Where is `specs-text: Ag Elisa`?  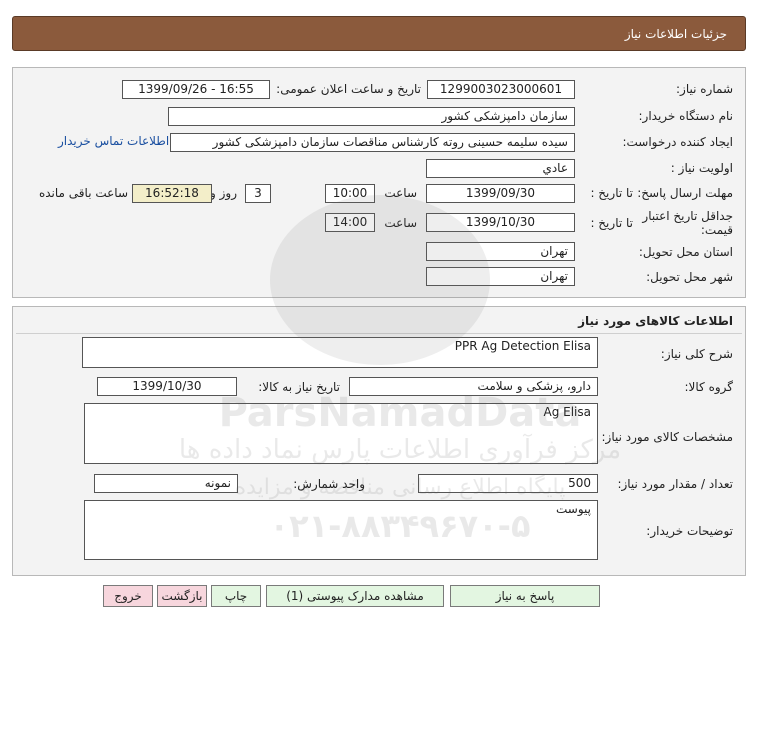 specs-text: Ag Elisa is located at coordinates (567, 412).